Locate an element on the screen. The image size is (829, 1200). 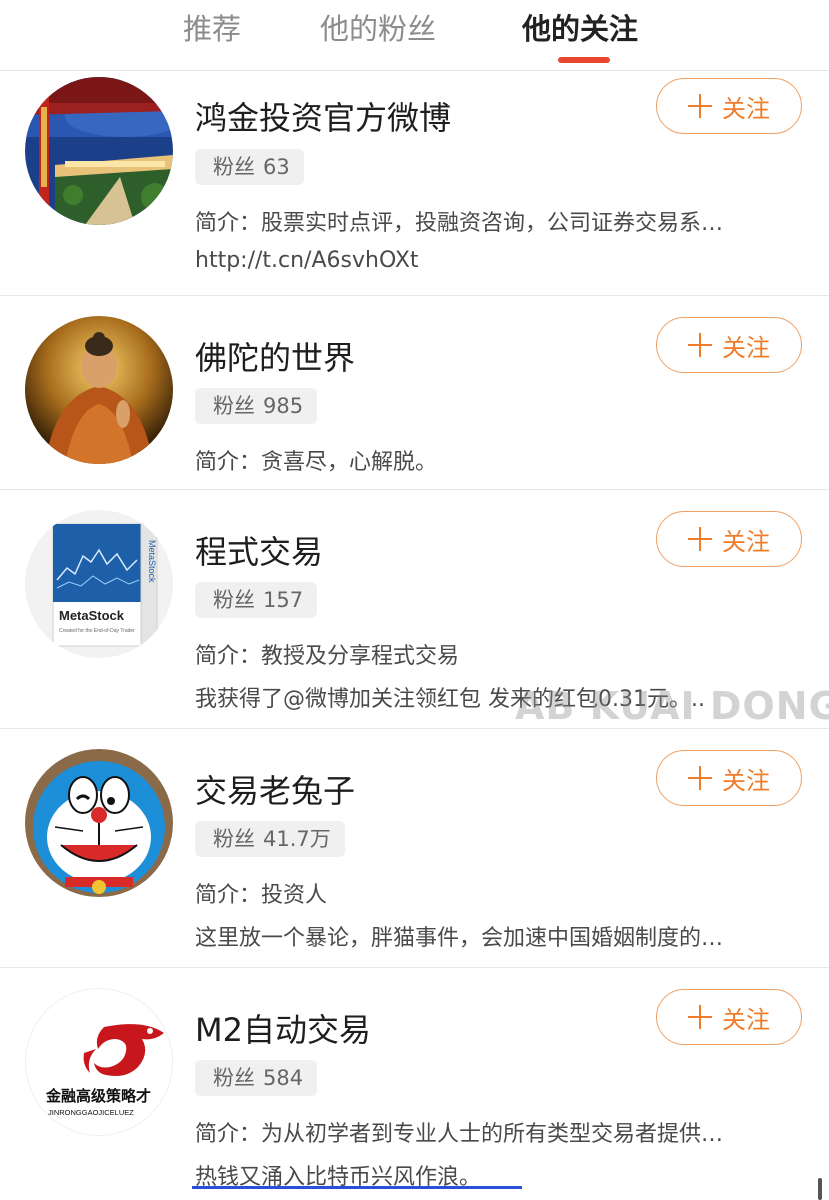
user-bio-link: http://t.cn/A6svhOXt is located at coordinates (497, 260).